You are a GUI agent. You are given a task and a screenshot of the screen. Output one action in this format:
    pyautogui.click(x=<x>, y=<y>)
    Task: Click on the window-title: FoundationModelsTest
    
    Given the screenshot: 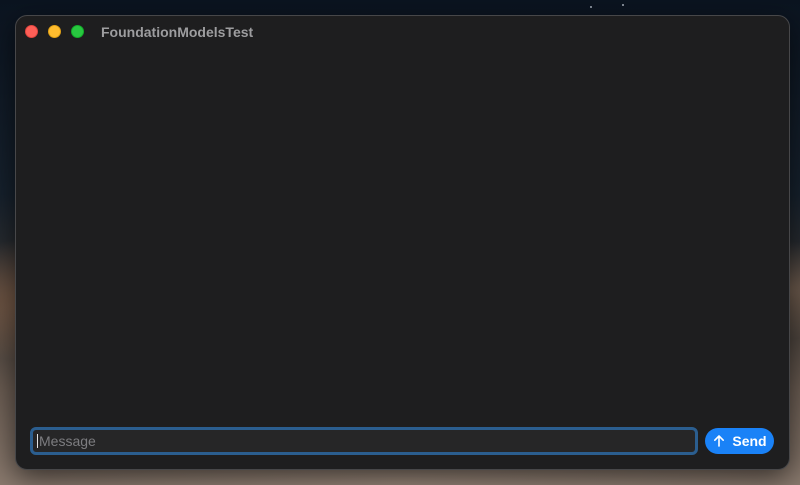 What is the action you would take?
    pyautogui.click(x=177, y=32)
    